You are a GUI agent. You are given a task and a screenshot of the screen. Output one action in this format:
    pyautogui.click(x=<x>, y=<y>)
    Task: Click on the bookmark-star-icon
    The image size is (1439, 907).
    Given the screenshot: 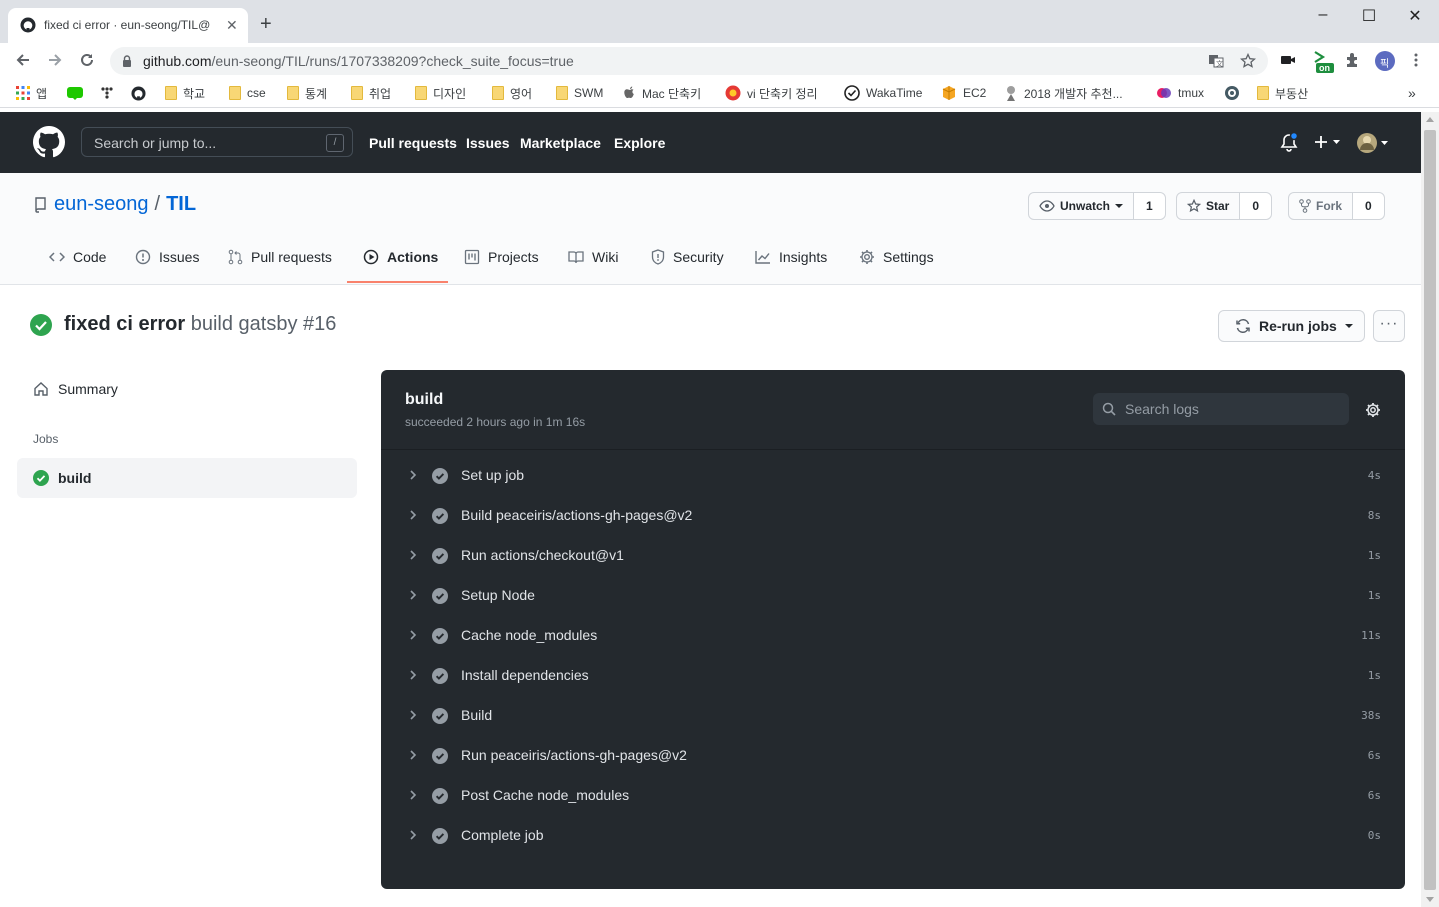 What is the action you would take?
    pyautogui.click(x=1248, y=61)
    